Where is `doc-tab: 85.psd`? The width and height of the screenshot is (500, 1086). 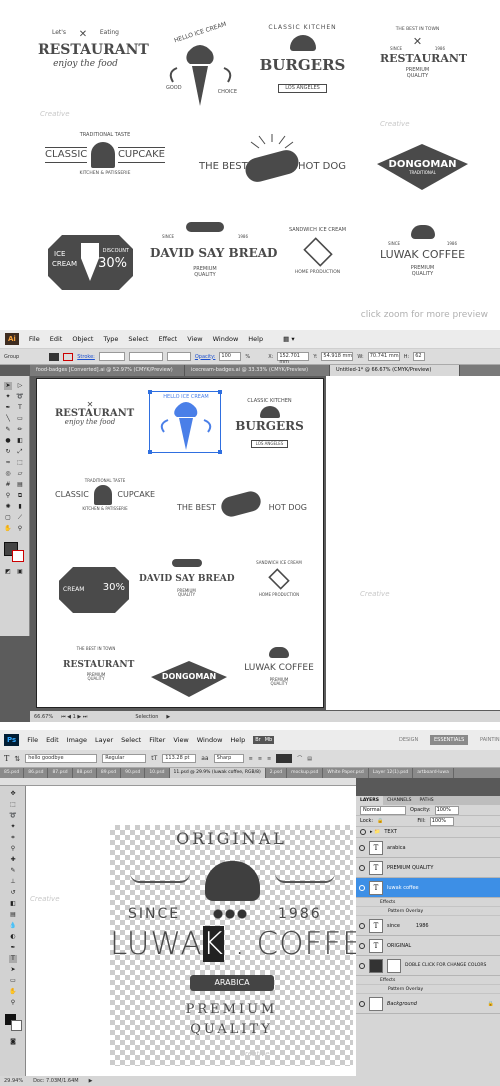
doc-tab: 85.psd is located at coordinates (12, 773).